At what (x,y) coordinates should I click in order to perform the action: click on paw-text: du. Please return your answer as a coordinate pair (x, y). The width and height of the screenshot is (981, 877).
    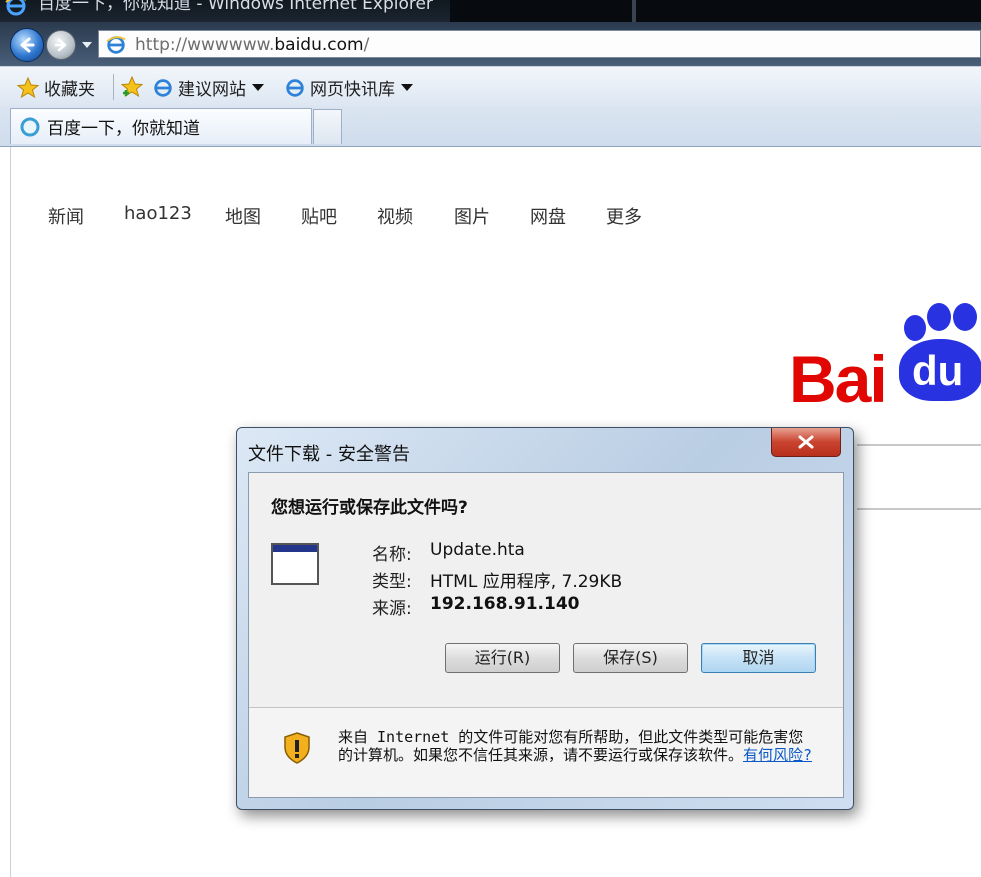
    Looking at the image, I should click on (938, 370).